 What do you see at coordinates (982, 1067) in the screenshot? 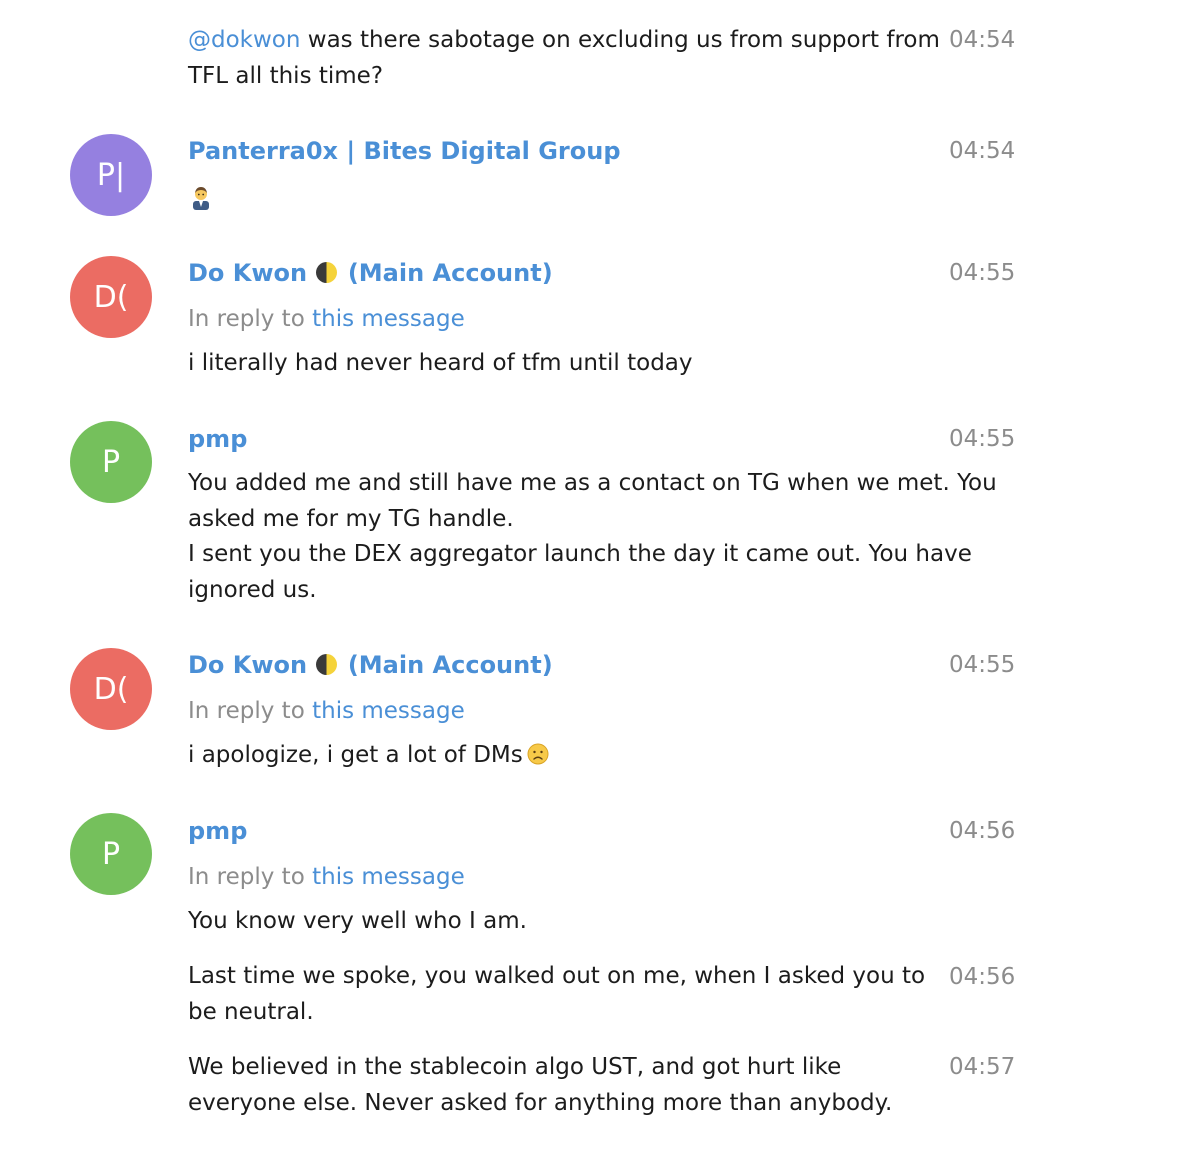
I see `message-timestamp: 04:57` at bounding box center [982, 1067].